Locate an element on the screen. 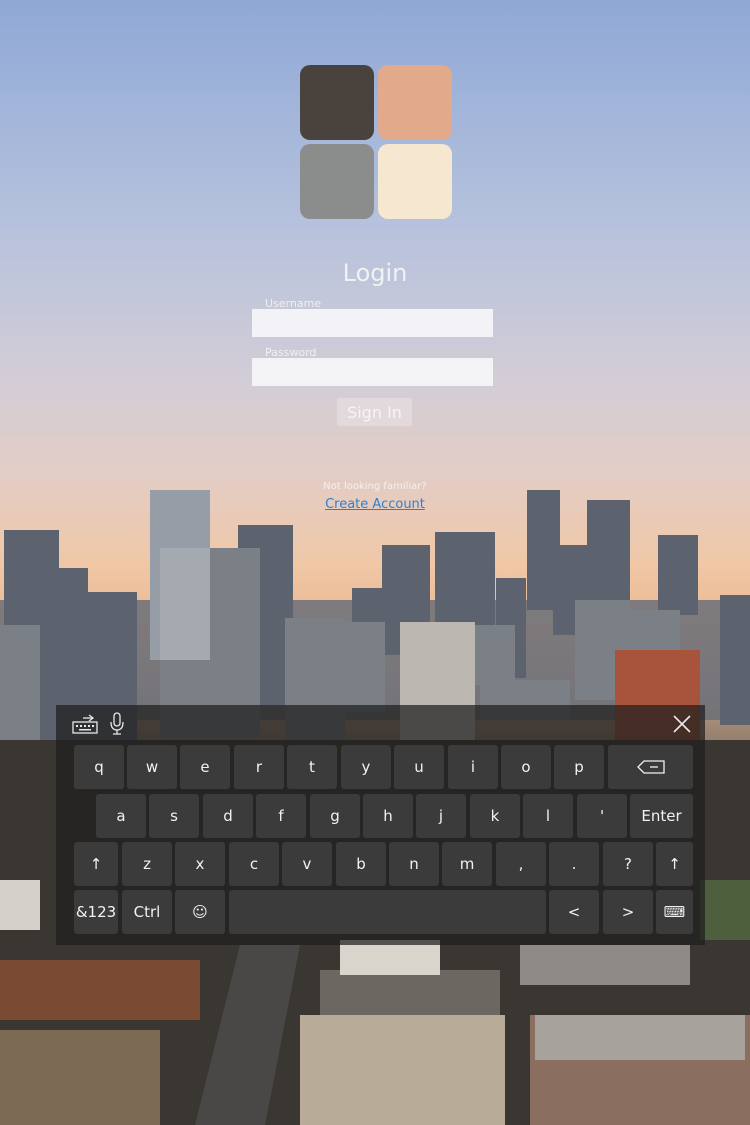  username-input is located at coordinates (372, 323).